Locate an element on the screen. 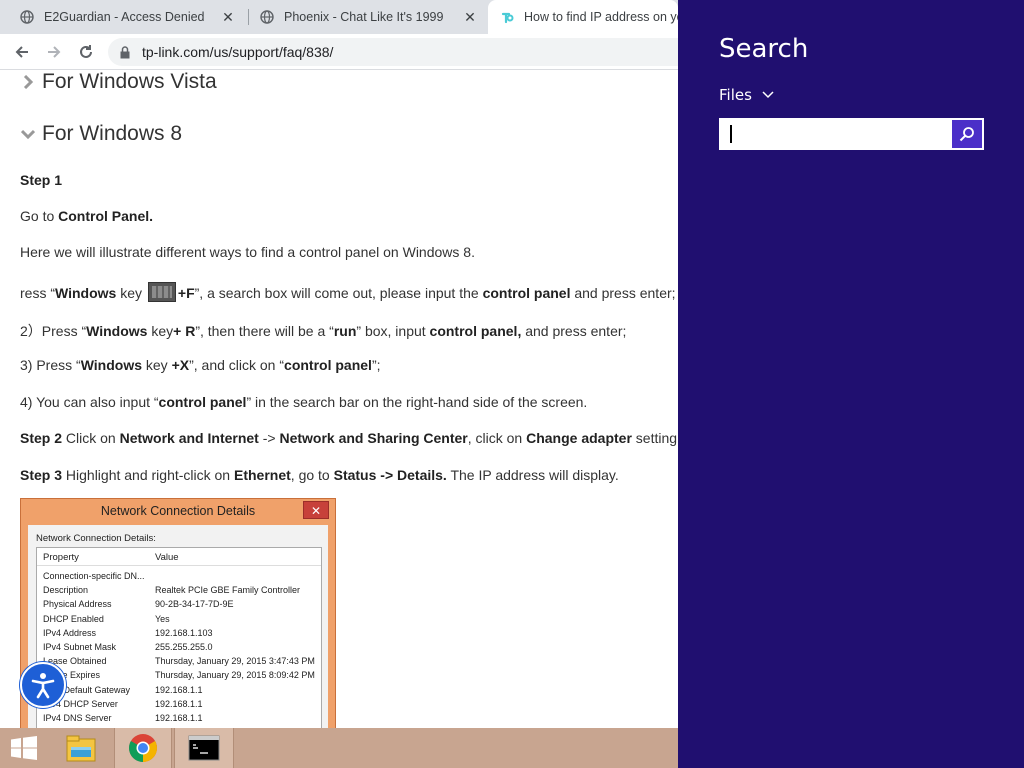  tab-title: Phoenix - Chat Like It's 1999 is located at coordinates (364, 17).